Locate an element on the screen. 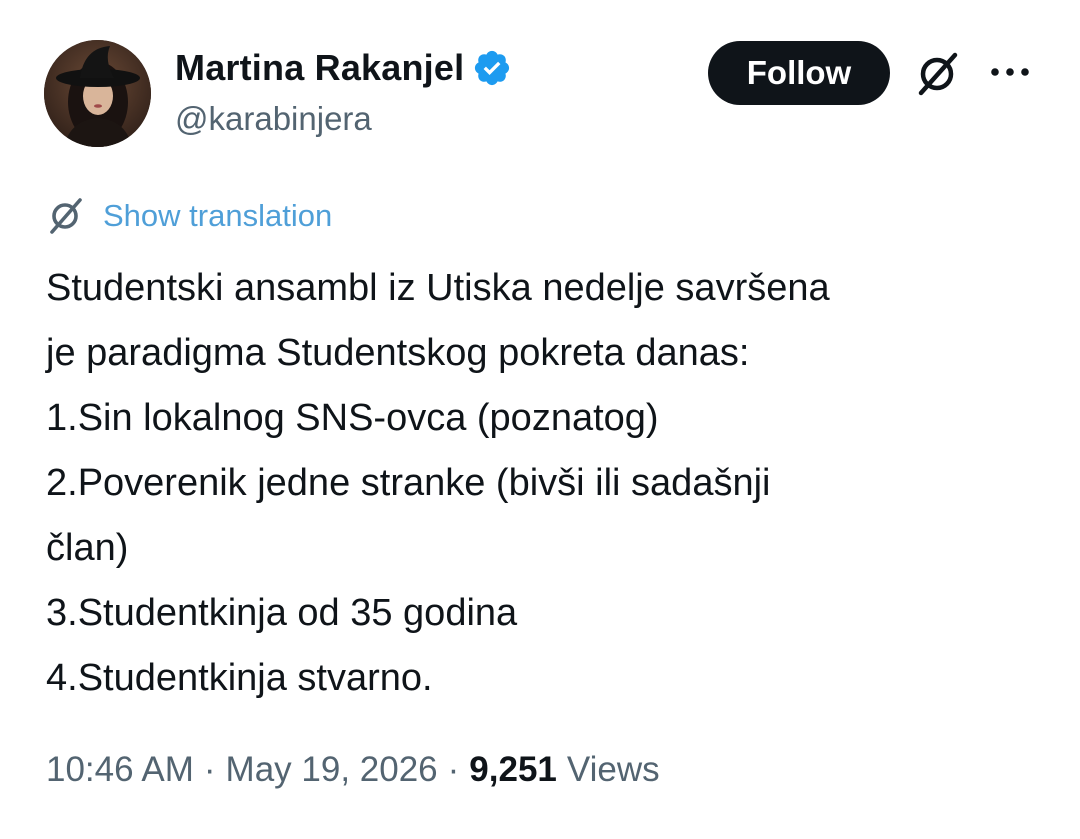 This screenshot has width=1080, height=839. tweet-line: 1.Sin lokalnog SNS-ovca (poznatog) is located at coordinates (352, 418).